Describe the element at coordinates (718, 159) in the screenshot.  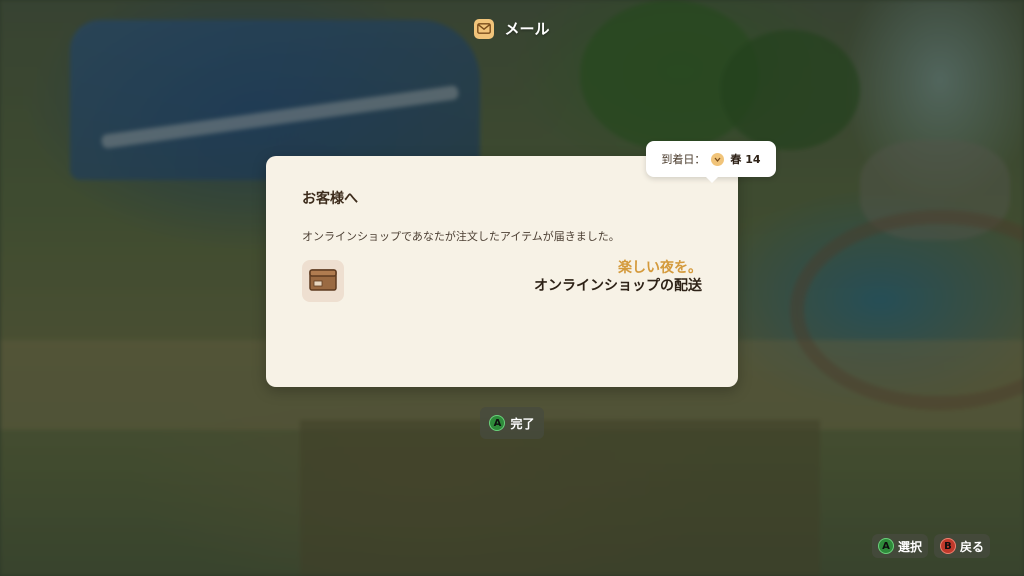
I see `clock-icon` at that location.